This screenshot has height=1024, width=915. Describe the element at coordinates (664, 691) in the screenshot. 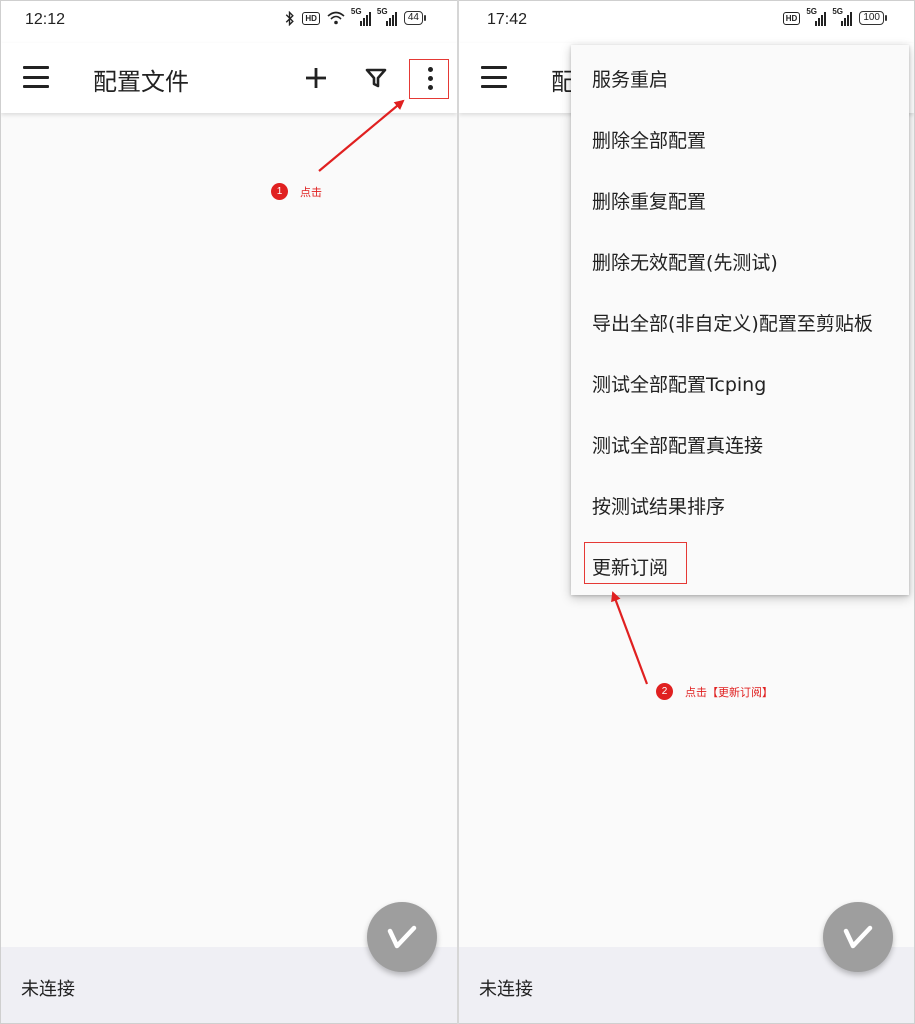

I see `annotation-number: 2` at that location.